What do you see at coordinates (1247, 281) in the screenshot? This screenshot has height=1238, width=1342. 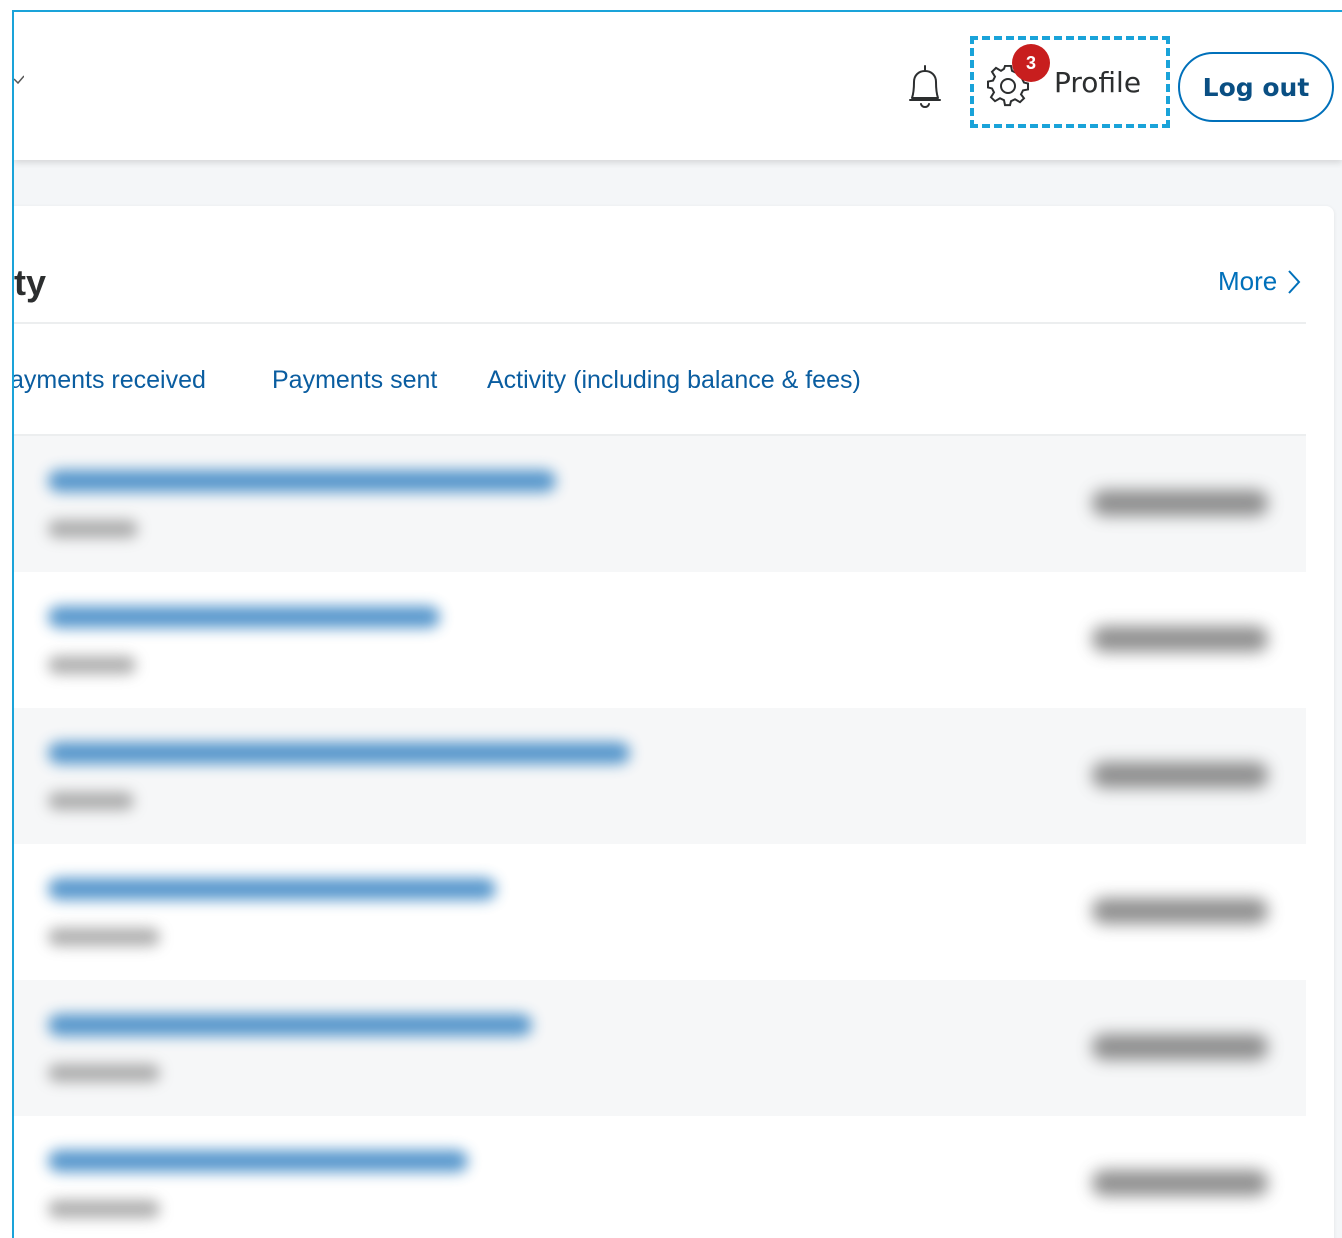 I see `more-link: More` at bounding box center [1247, 281].